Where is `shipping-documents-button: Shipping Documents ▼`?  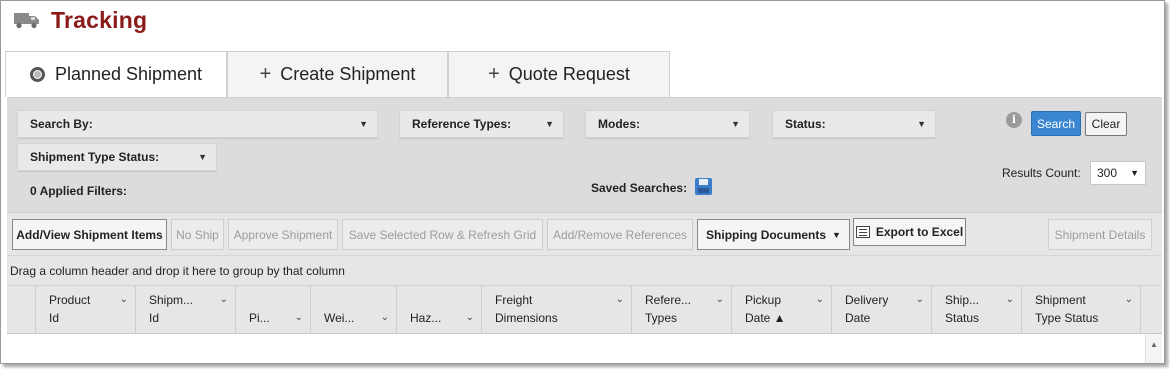
shipping-documents-button: Shipping Documents ▼ is located at coordinates (773, 234).